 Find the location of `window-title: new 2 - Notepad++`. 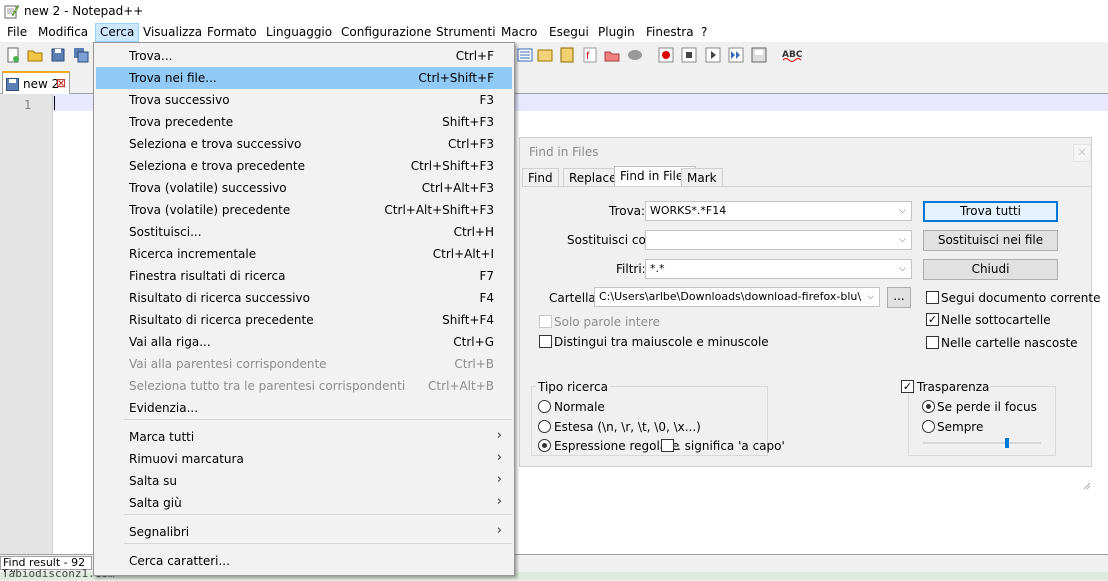

window-title: new 2 - Notepad++ is located at coordinates (84, 11).